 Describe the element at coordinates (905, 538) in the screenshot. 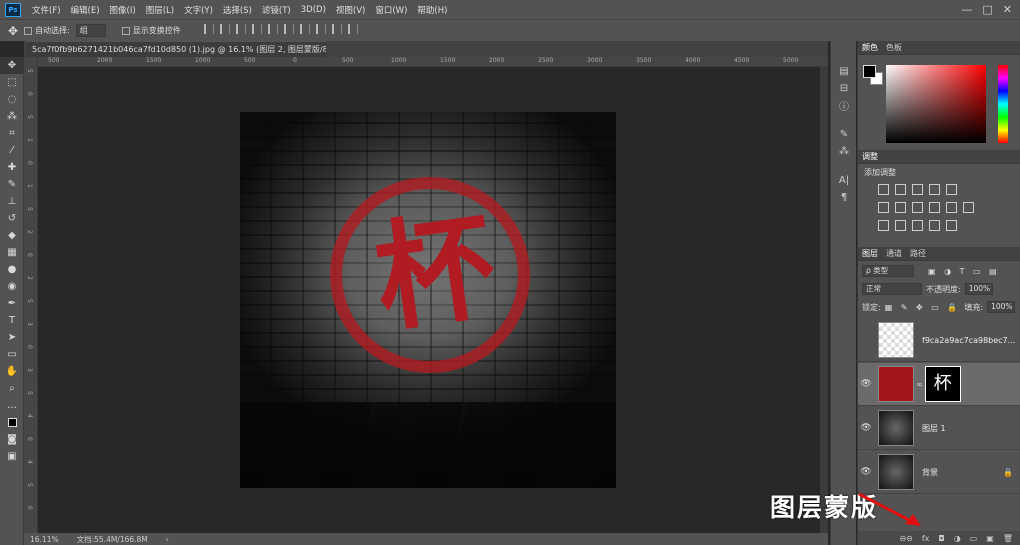

I see `link-layers-icon: ⊖⊖` at that location.